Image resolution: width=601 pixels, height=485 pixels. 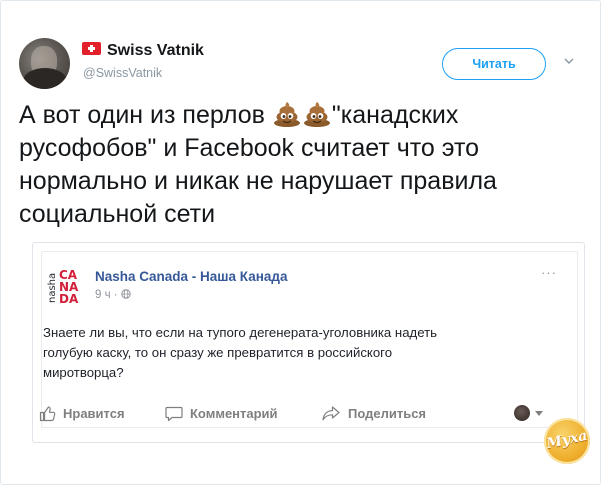 What do you see at coordinates (539, 413) in the screenshot?
I see `caret-down-icon` at bounding box center [539, 413].